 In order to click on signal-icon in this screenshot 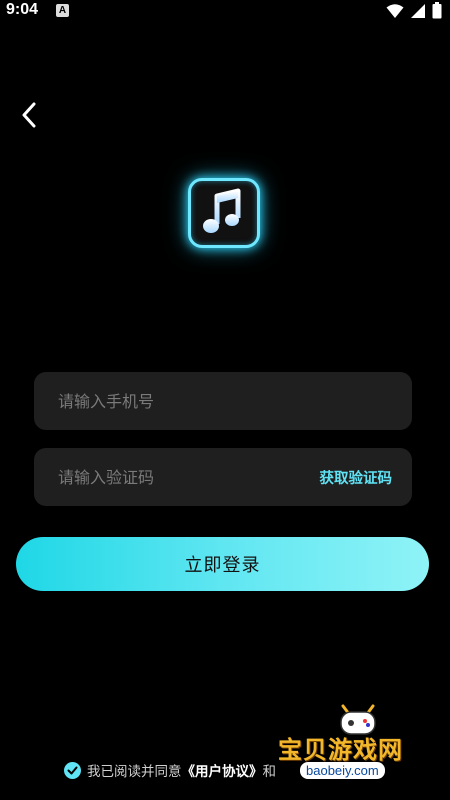, I will do `click(418, 10)`.